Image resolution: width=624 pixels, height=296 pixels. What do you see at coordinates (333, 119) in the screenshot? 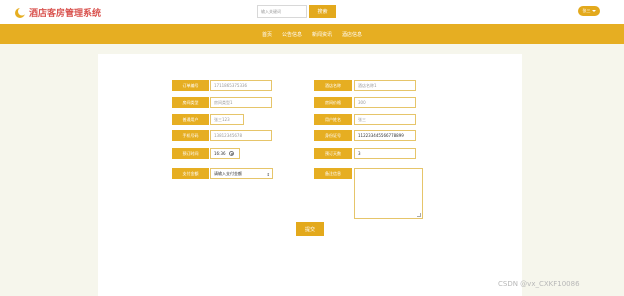
I see `field-label-user-name: 用户姓名` at bounding box center [333, 119].